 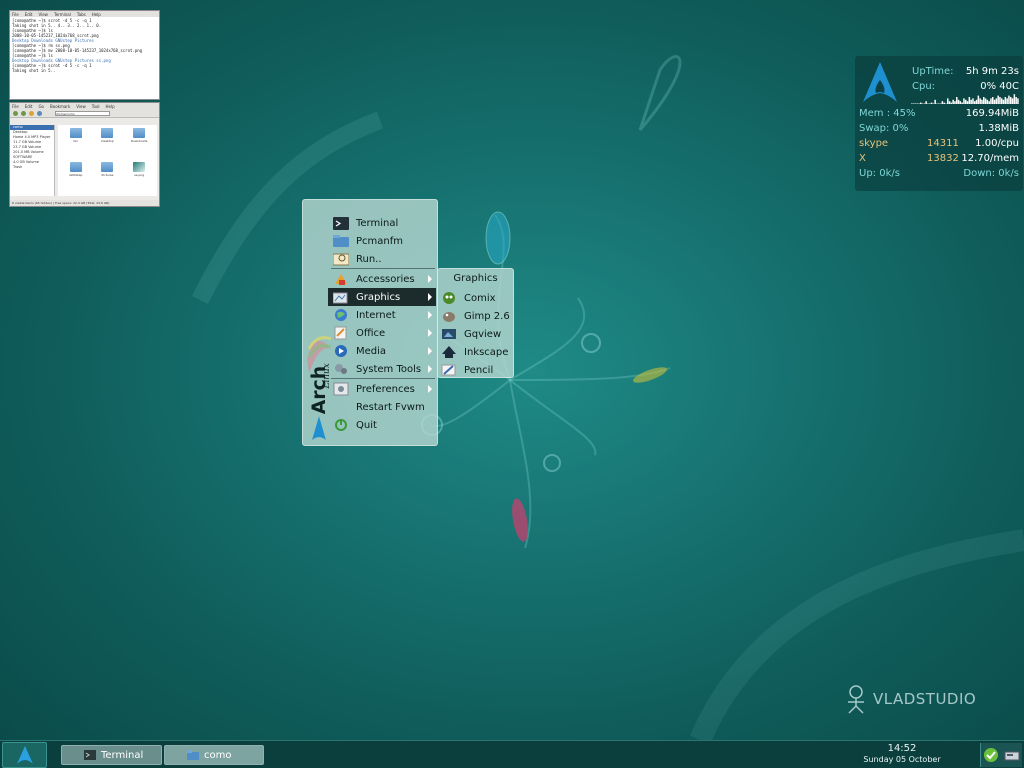 I want to click on office-icon, so click(x=341, y=333).